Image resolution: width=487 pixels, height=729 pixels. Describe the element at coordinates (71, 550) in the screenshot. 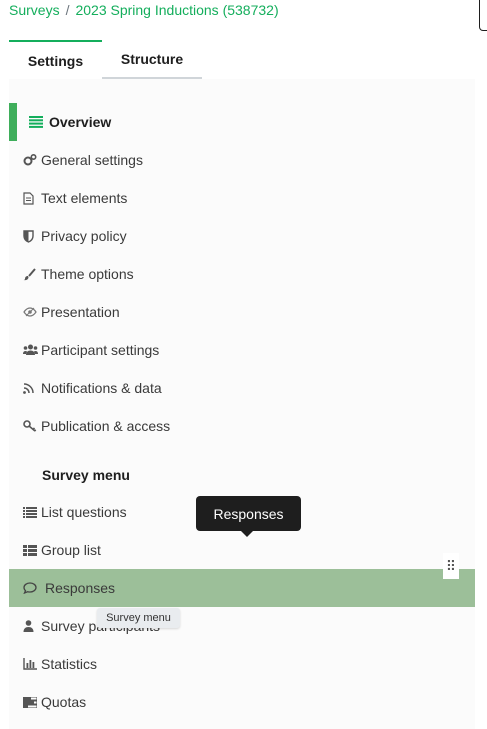

I see `menu-item-label: Group list` at that location.